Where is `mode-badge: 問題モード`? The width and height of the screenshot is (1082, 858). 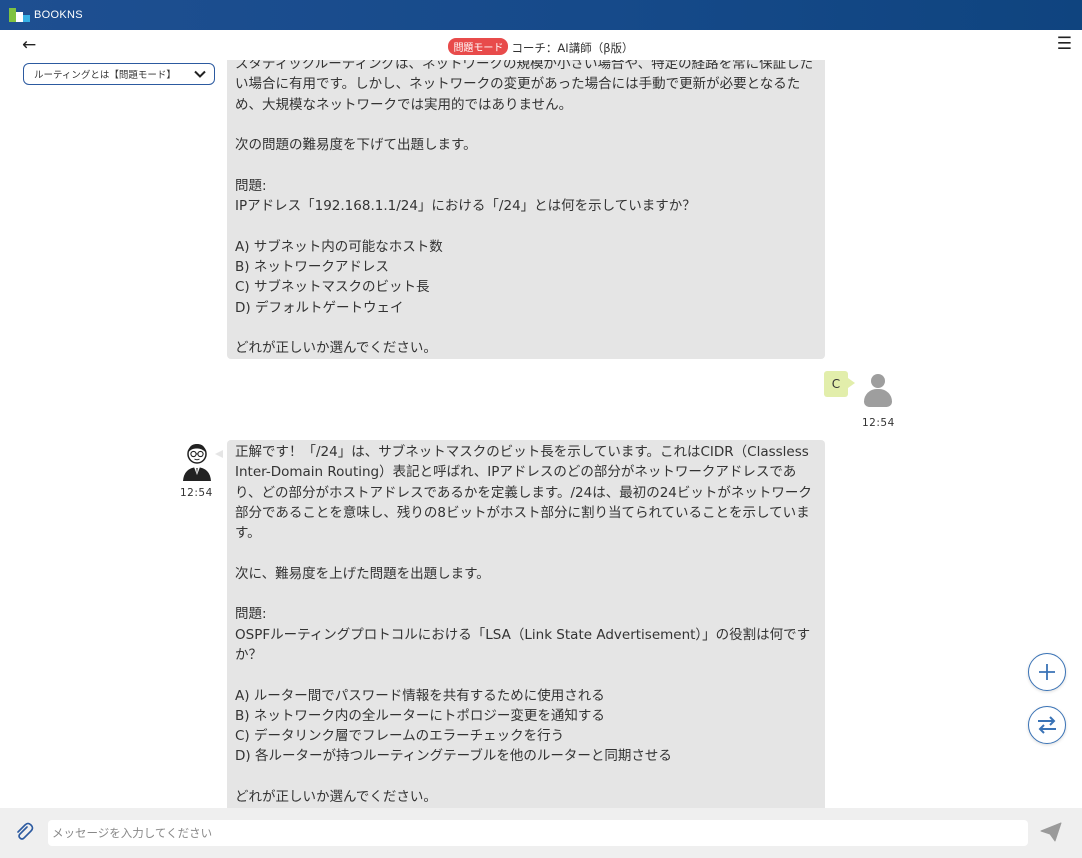
mode-badge: 問題モード is located at coordinates (478, 46).